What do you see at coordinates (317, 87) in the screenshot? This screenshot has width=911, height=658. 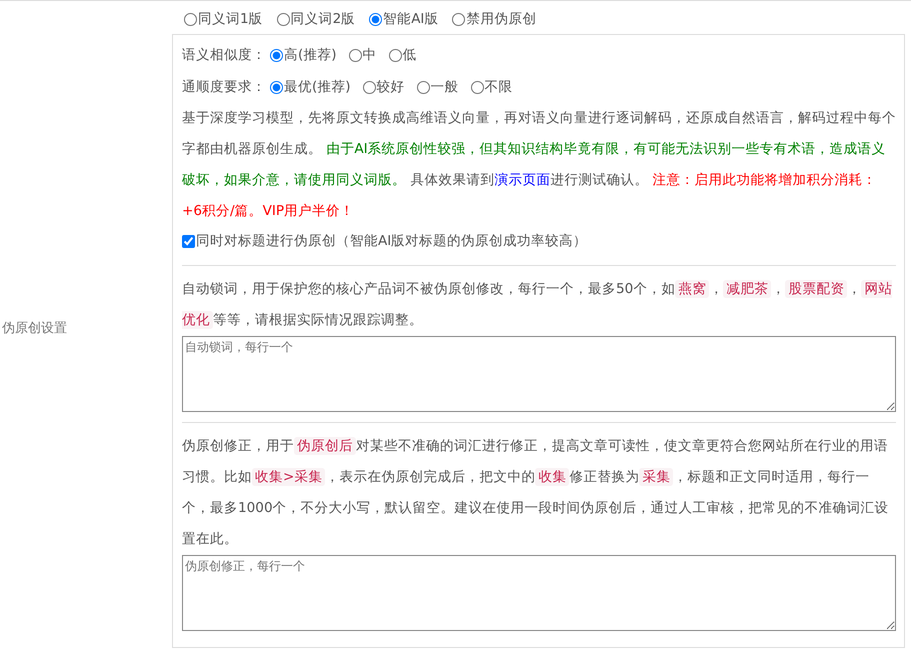 I see `option-label: 最优(推荐)` at bounding box center [317, 87].